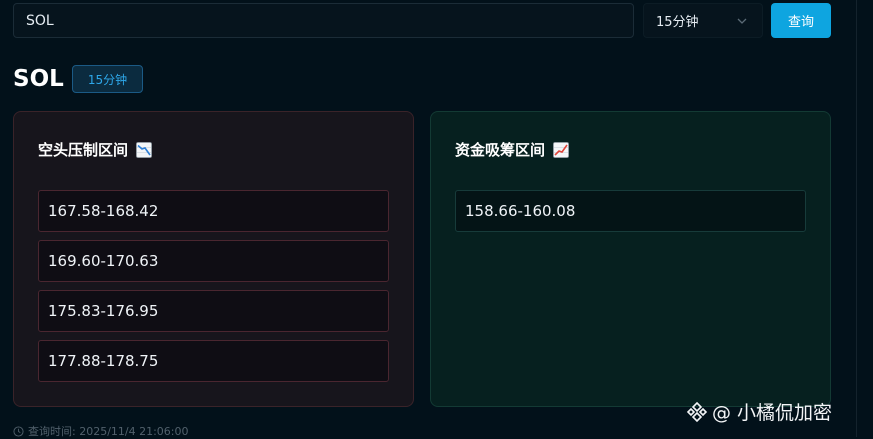 Image resolution: width=873 pixels, height=439 pixels. What do you see at coordinates (213, 211) in the screenshot?
I see `short-zone-item: 167.58-168.42` at bounding box center [213, 211].